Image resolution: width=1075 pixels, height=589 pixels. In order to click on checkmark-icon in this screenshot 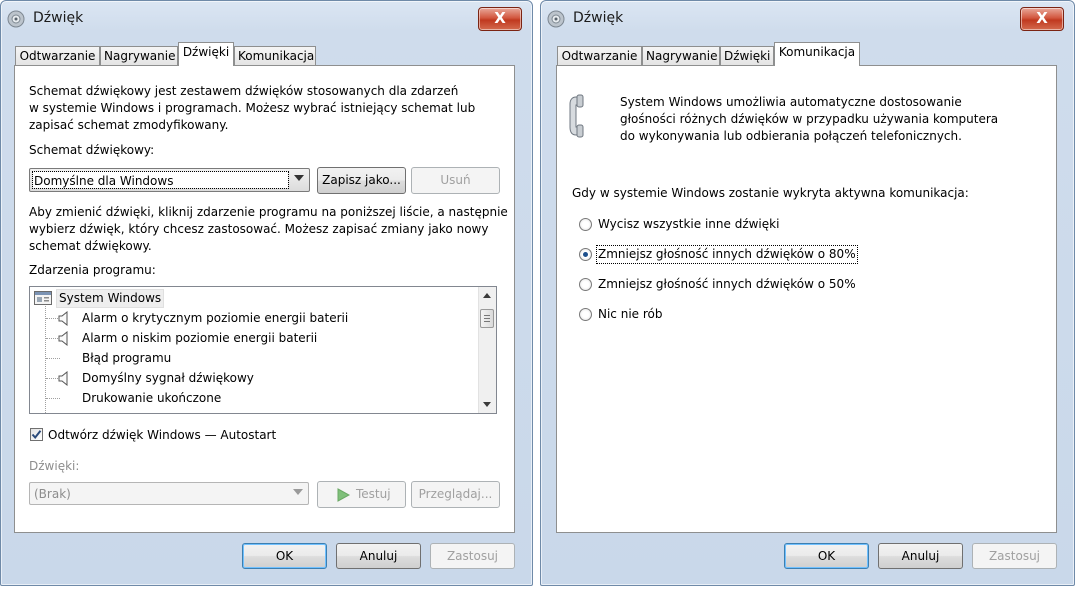, I will do `click(36, 435)`.